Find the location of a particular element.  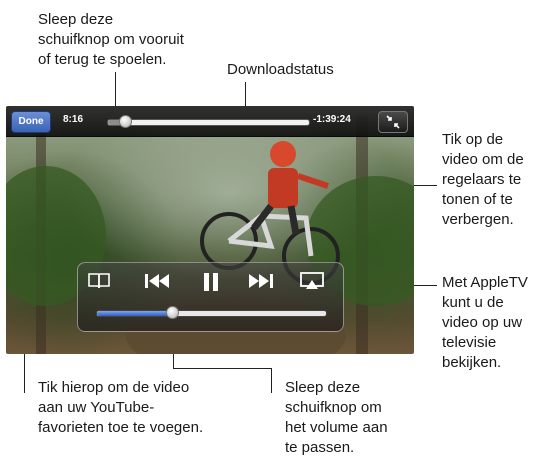

shrink-icon is located at coordinates (393, 122).